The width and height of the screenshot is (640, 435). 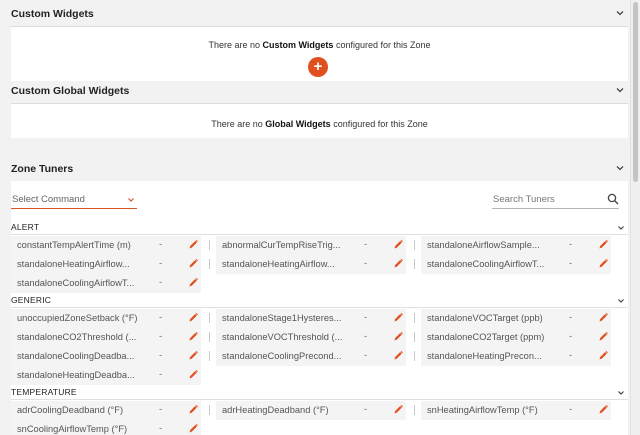 What do you see at coordinates (319, 375) in the screenshot?
I see `tuner-row: standaloneHeatingDeadba... -` at bounding box center [319, 375].